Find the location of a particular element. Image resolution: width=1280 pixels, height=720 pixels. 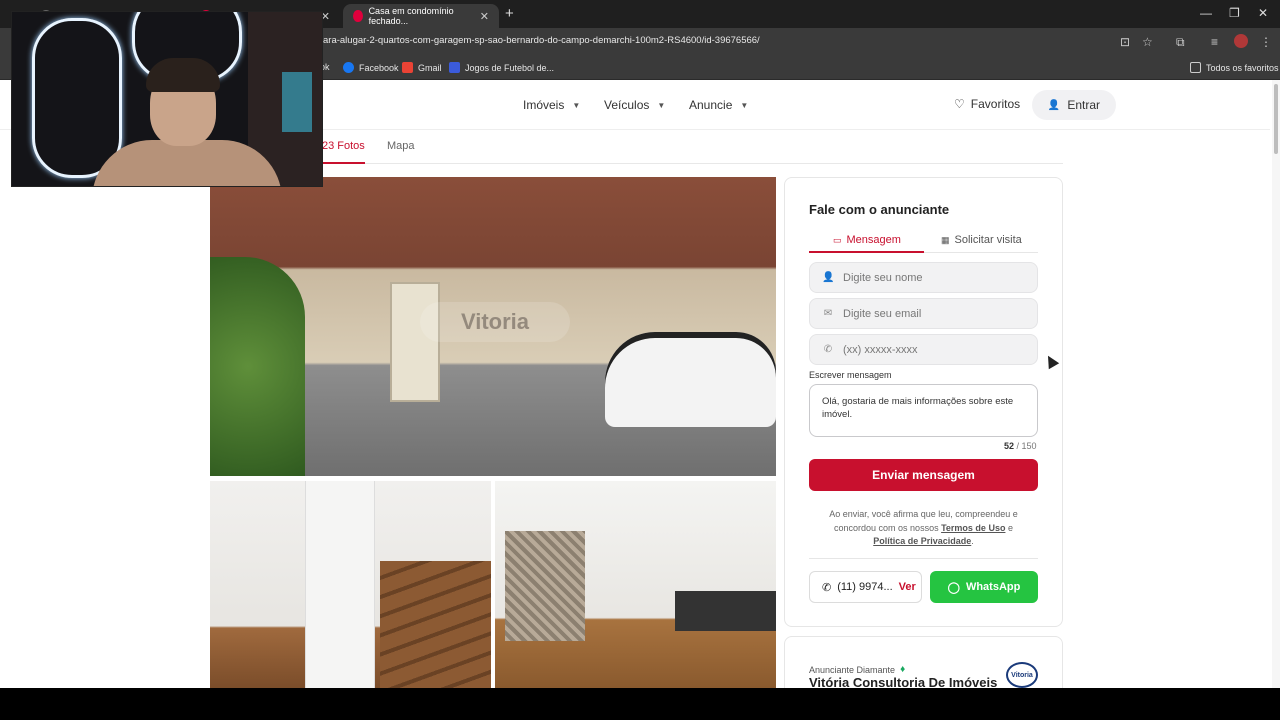

advertiser-type: Anunciante Diamante ♦ is located at coordinates (857, 669).